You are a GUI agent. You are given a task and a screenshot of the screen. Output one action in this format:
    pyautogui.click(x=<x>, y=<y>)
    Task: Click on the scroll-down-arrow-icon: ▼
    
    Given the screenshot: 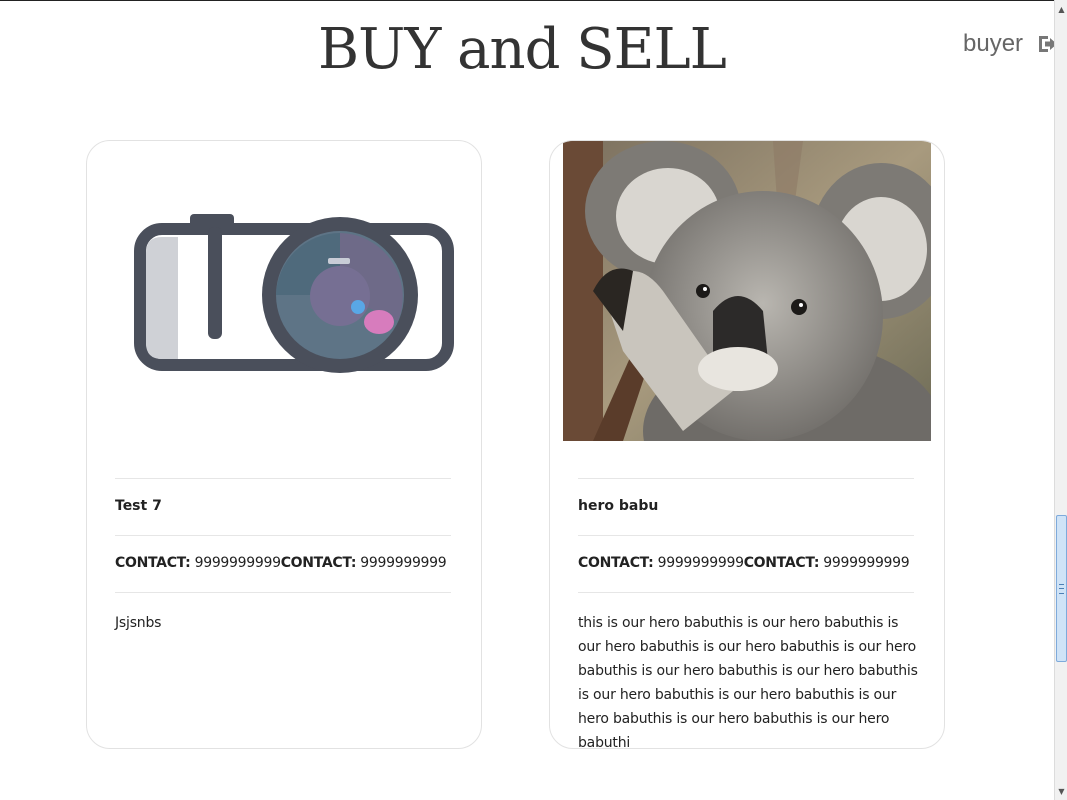 What is the action you would take?
    pyautogui.click(x=1061, y=791)
    